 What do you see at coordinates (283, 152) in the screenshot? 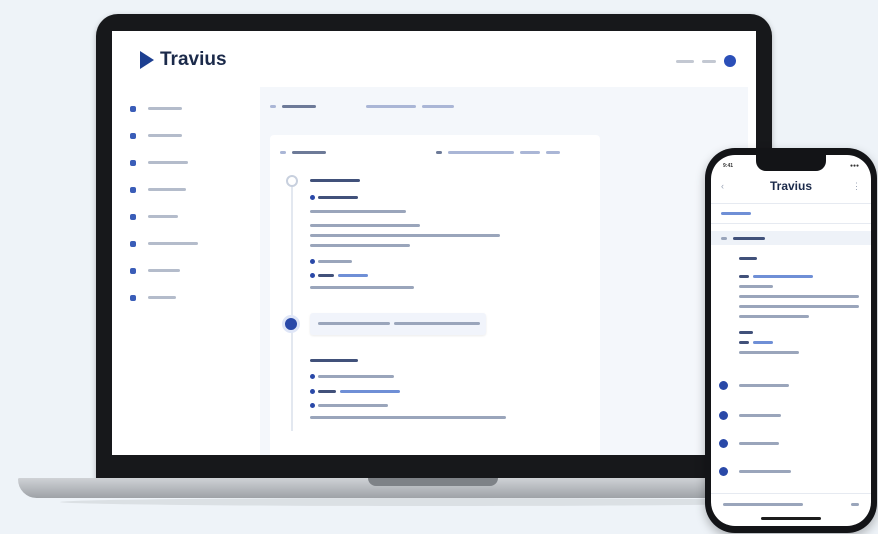
I see `card-header-icon` at bounding box center [283, 152].